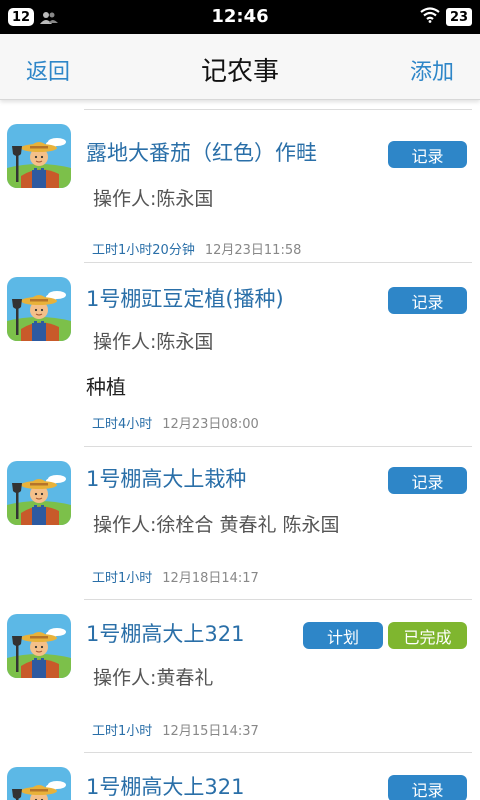  I want to click on battery-indicator: 23, so click(459, 17).